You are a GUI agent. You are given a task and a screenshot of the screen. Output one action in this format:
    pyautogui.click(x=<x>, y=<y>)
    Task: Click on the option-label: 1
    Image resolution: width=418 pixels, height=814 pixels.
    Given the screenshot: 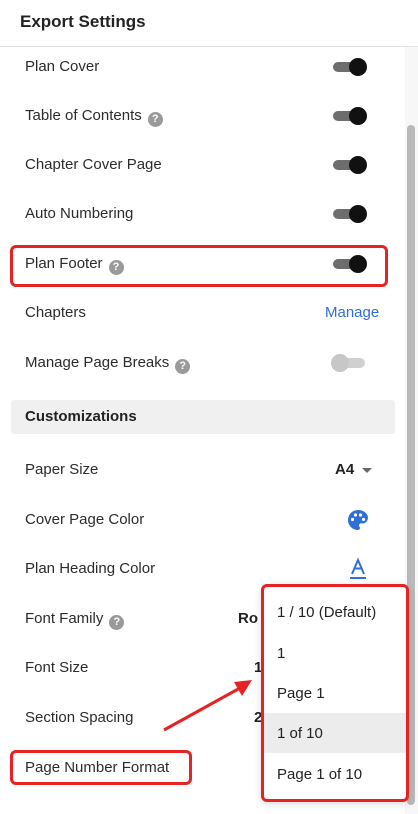 What is the action you would take?
    pyautogui.click(x=281, y=653)
    